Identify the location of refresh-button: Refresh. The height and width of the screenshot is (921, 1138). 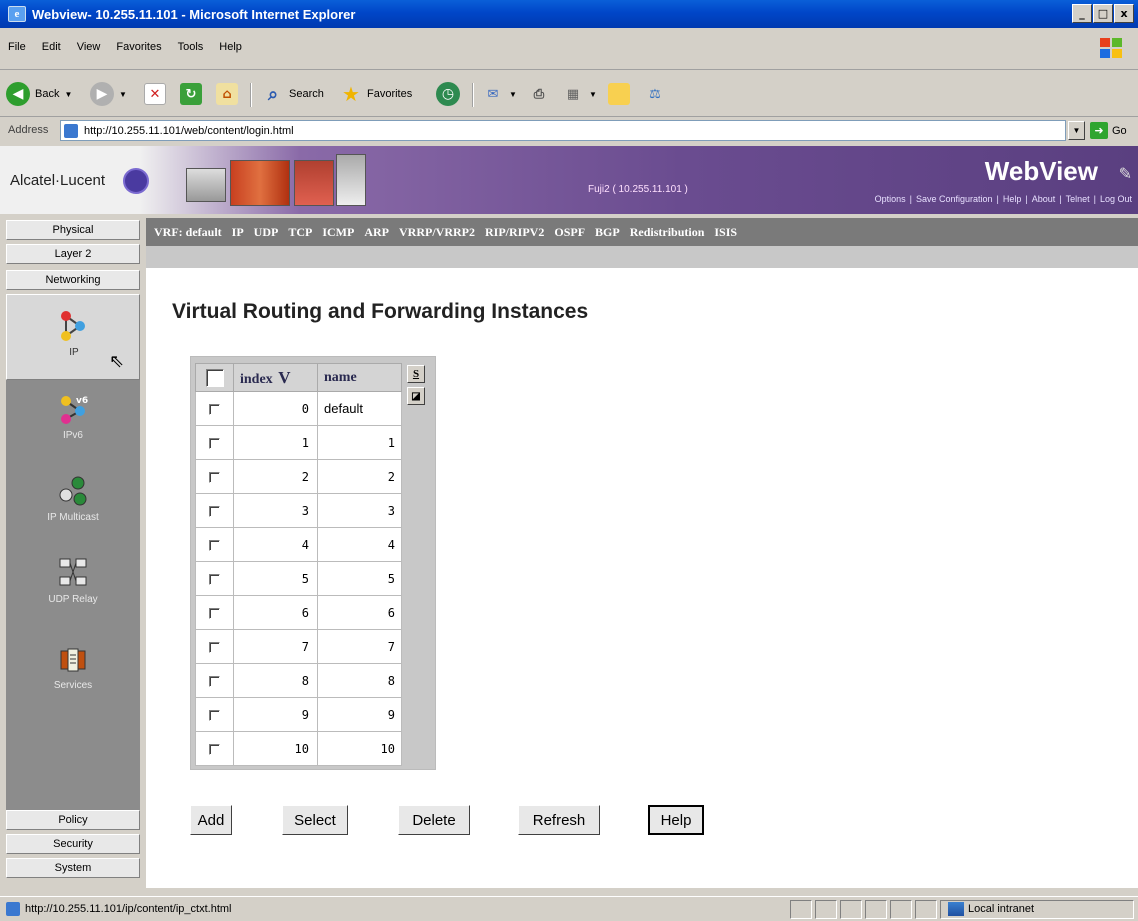
(559, 820).